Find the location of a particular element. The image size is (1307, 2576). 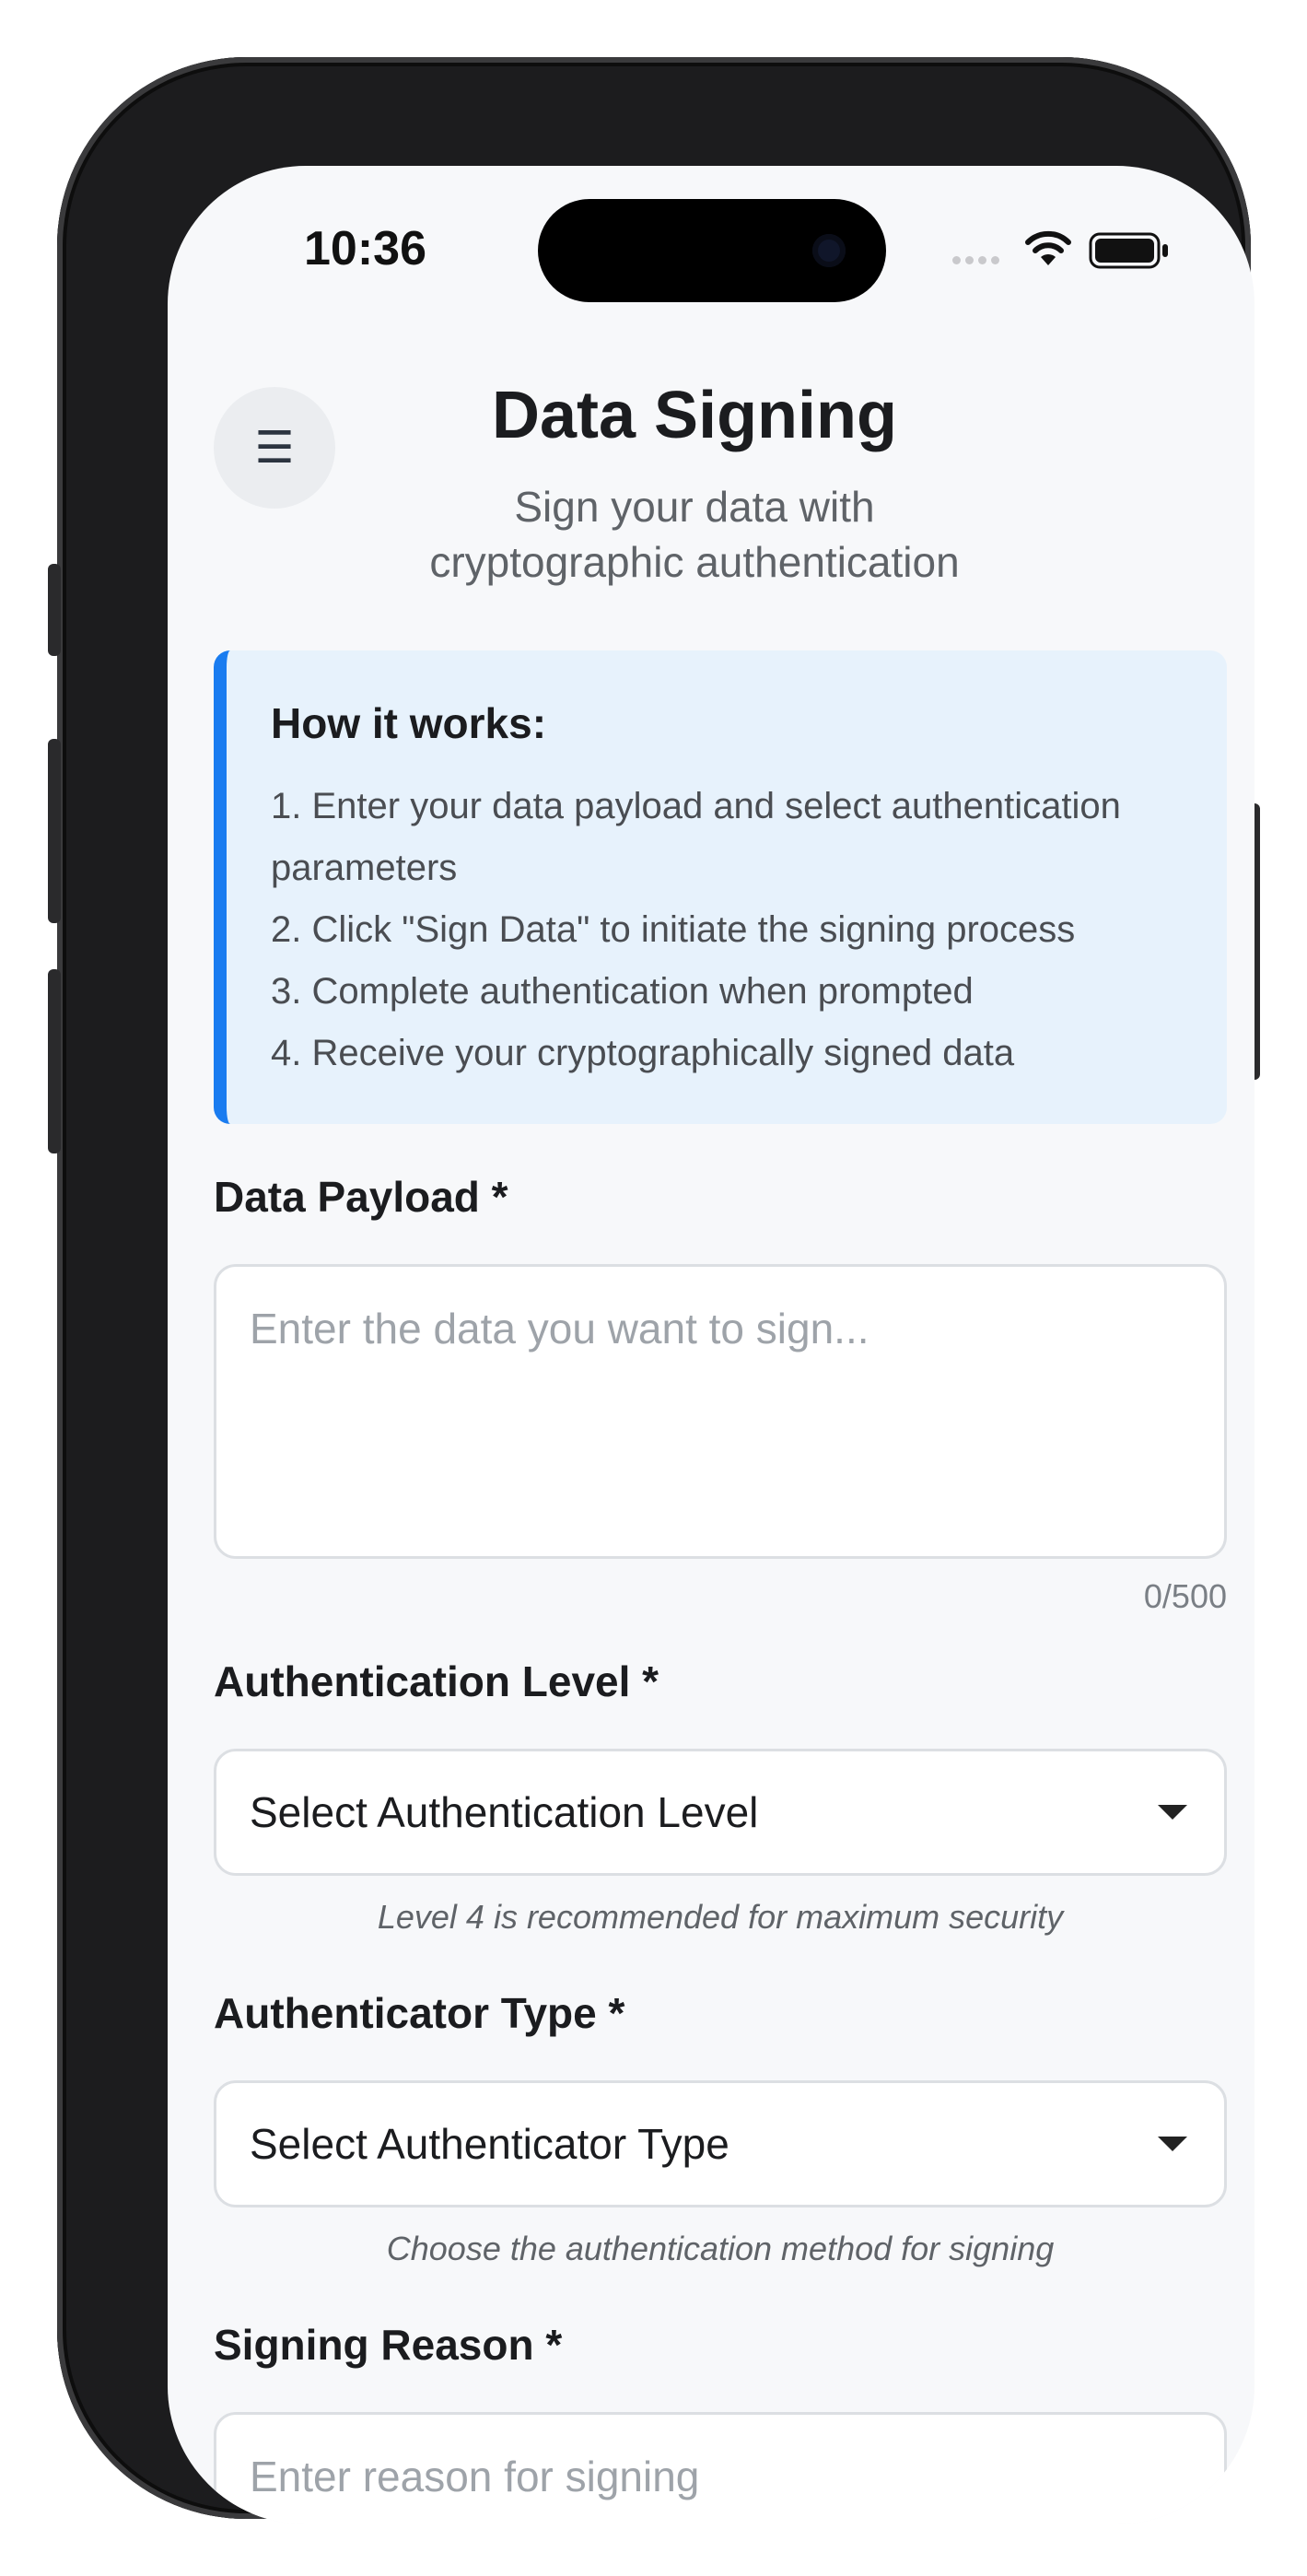

volume-down-button is located at coordinates (54, 1061).